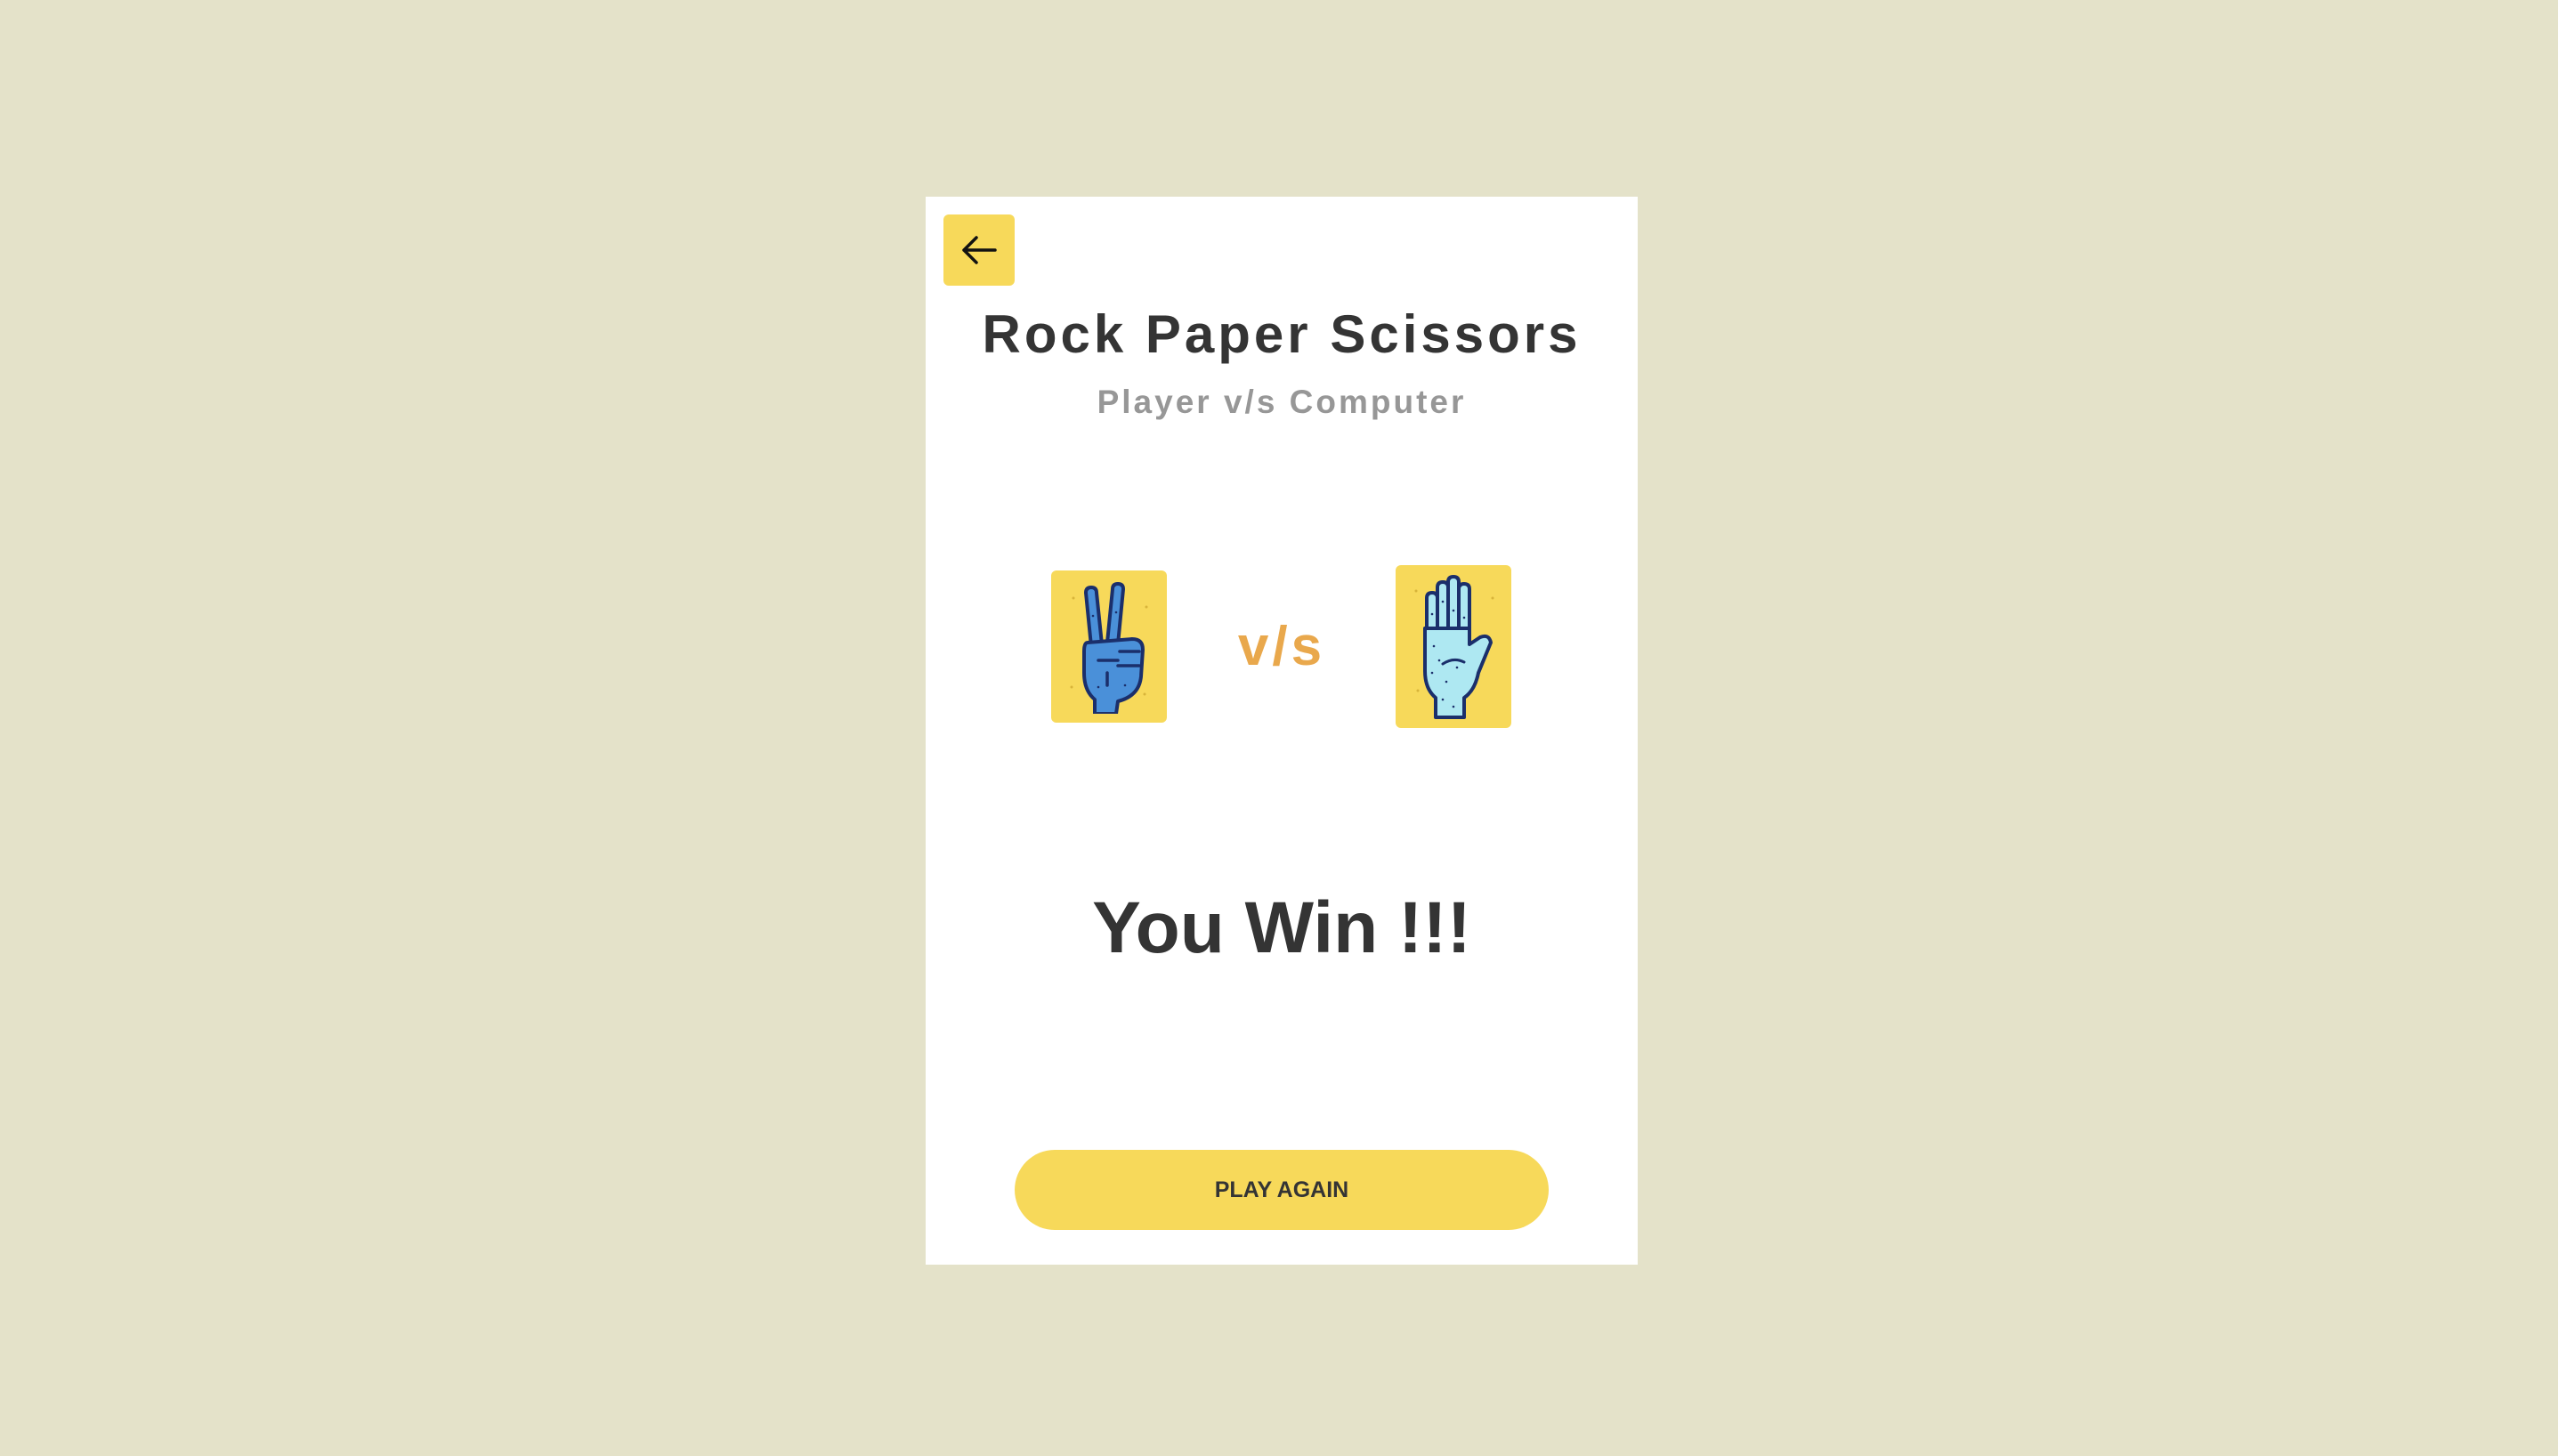 This screenshot has width=2558, height=1456. Describe the element at coordinates (1282, 1190) in the screenshot. I see `play-again-button: PLAY AGAIN` at that location.